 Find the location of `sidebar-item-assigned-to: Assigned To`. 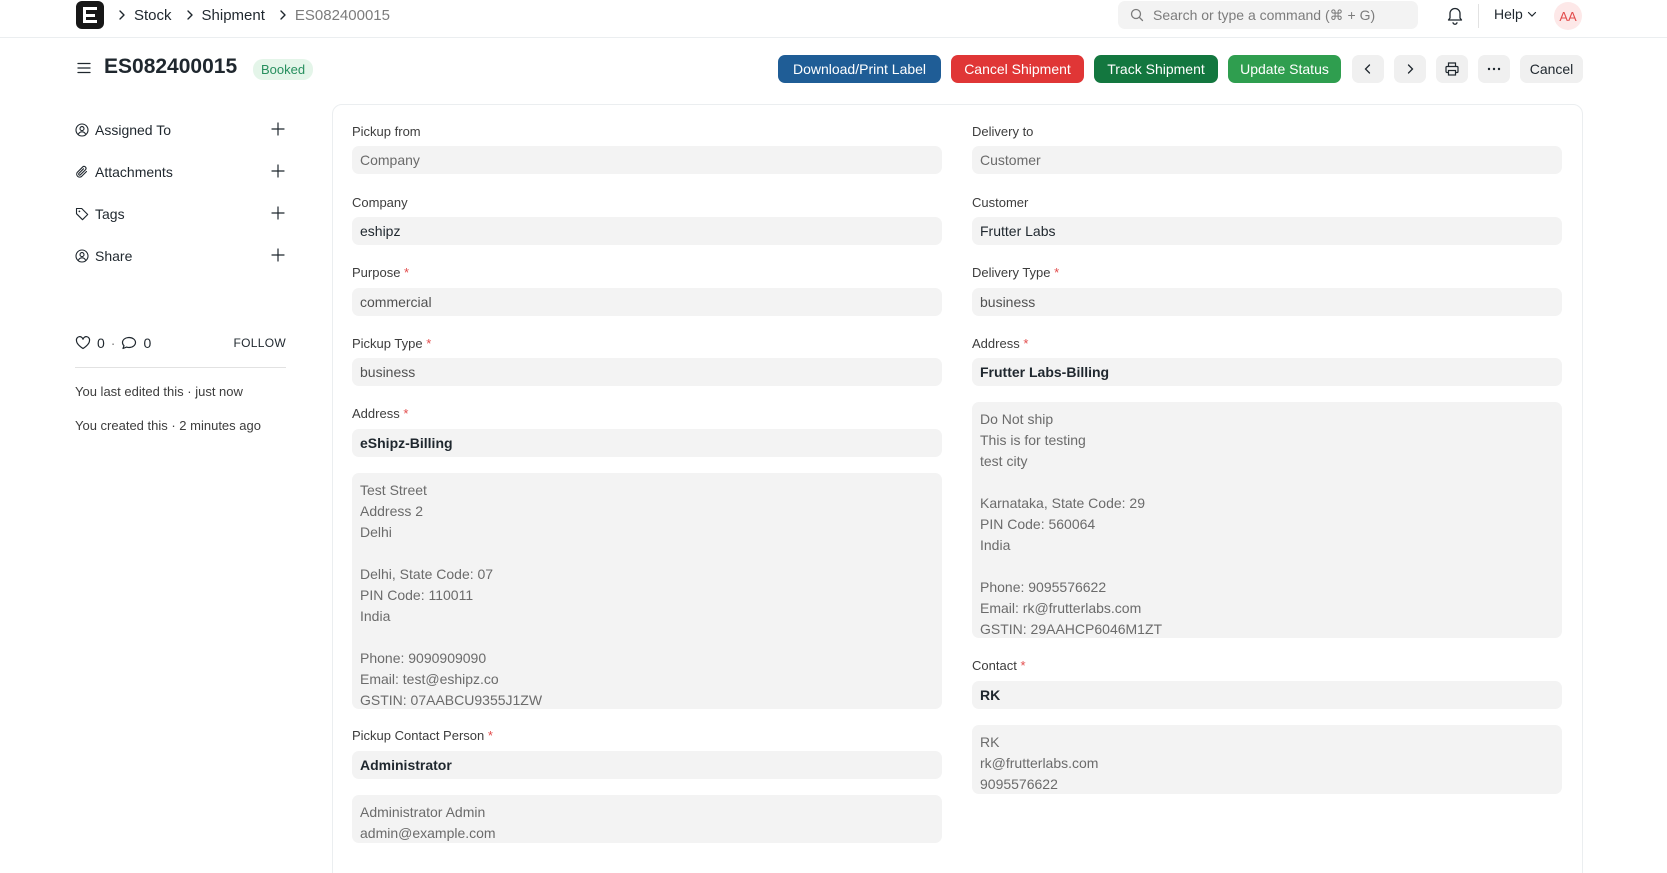

sidebar-item-assigned-to: Assigned To is located at coordinates (180, 130).